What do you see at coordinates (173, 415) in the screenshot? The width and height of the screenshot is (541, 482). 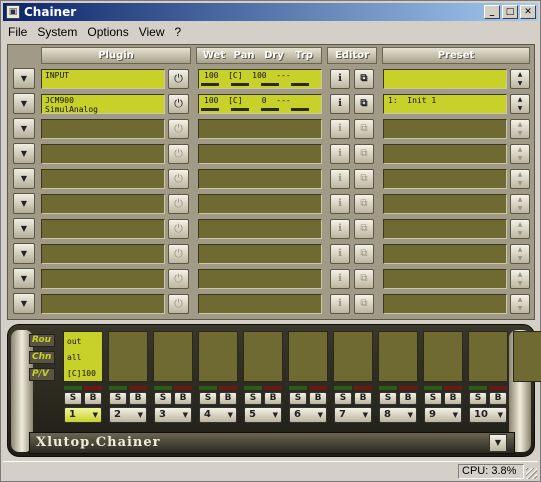 I see `slot-select-button: 3 ▼` at bounding box center [173, 415].